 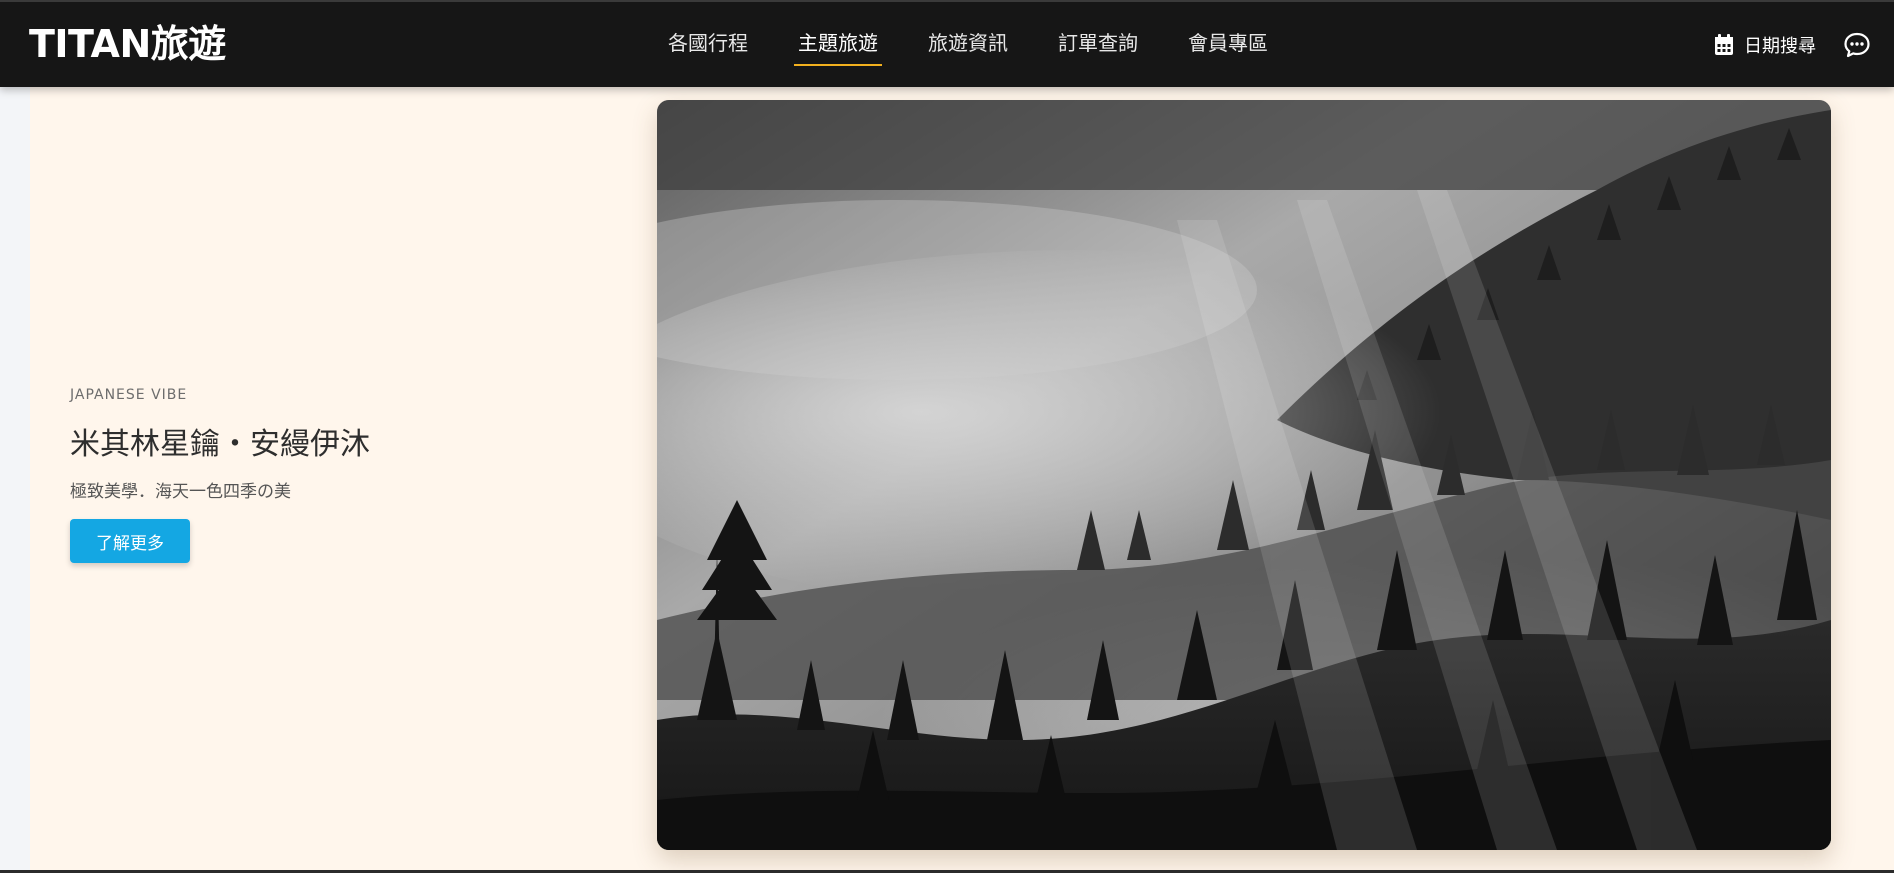 What do you see at coordinates (708, 47) in the screenshot?
I see `nav-item-countries: 各國行程` at bounding box center [708, 47].